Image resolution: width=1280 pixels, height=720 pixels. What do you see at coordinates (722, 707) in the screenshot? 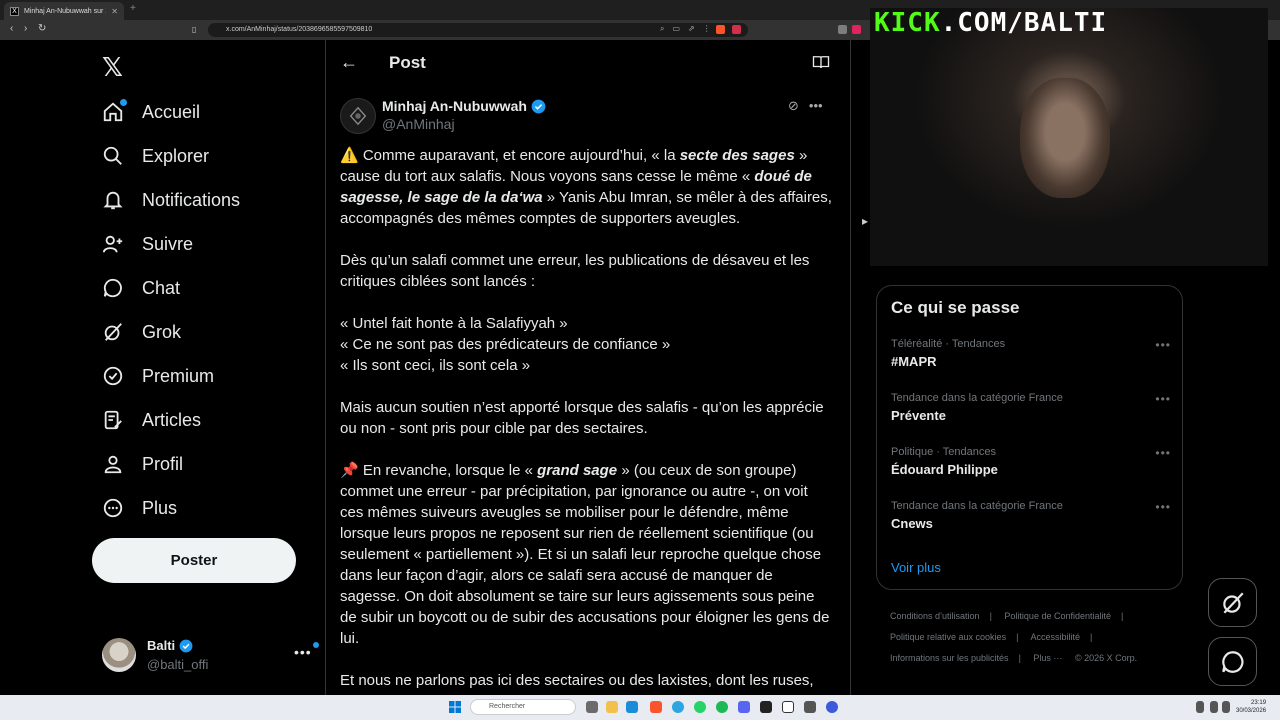
I see `spotify-icon` at bounding box center [722, 707].